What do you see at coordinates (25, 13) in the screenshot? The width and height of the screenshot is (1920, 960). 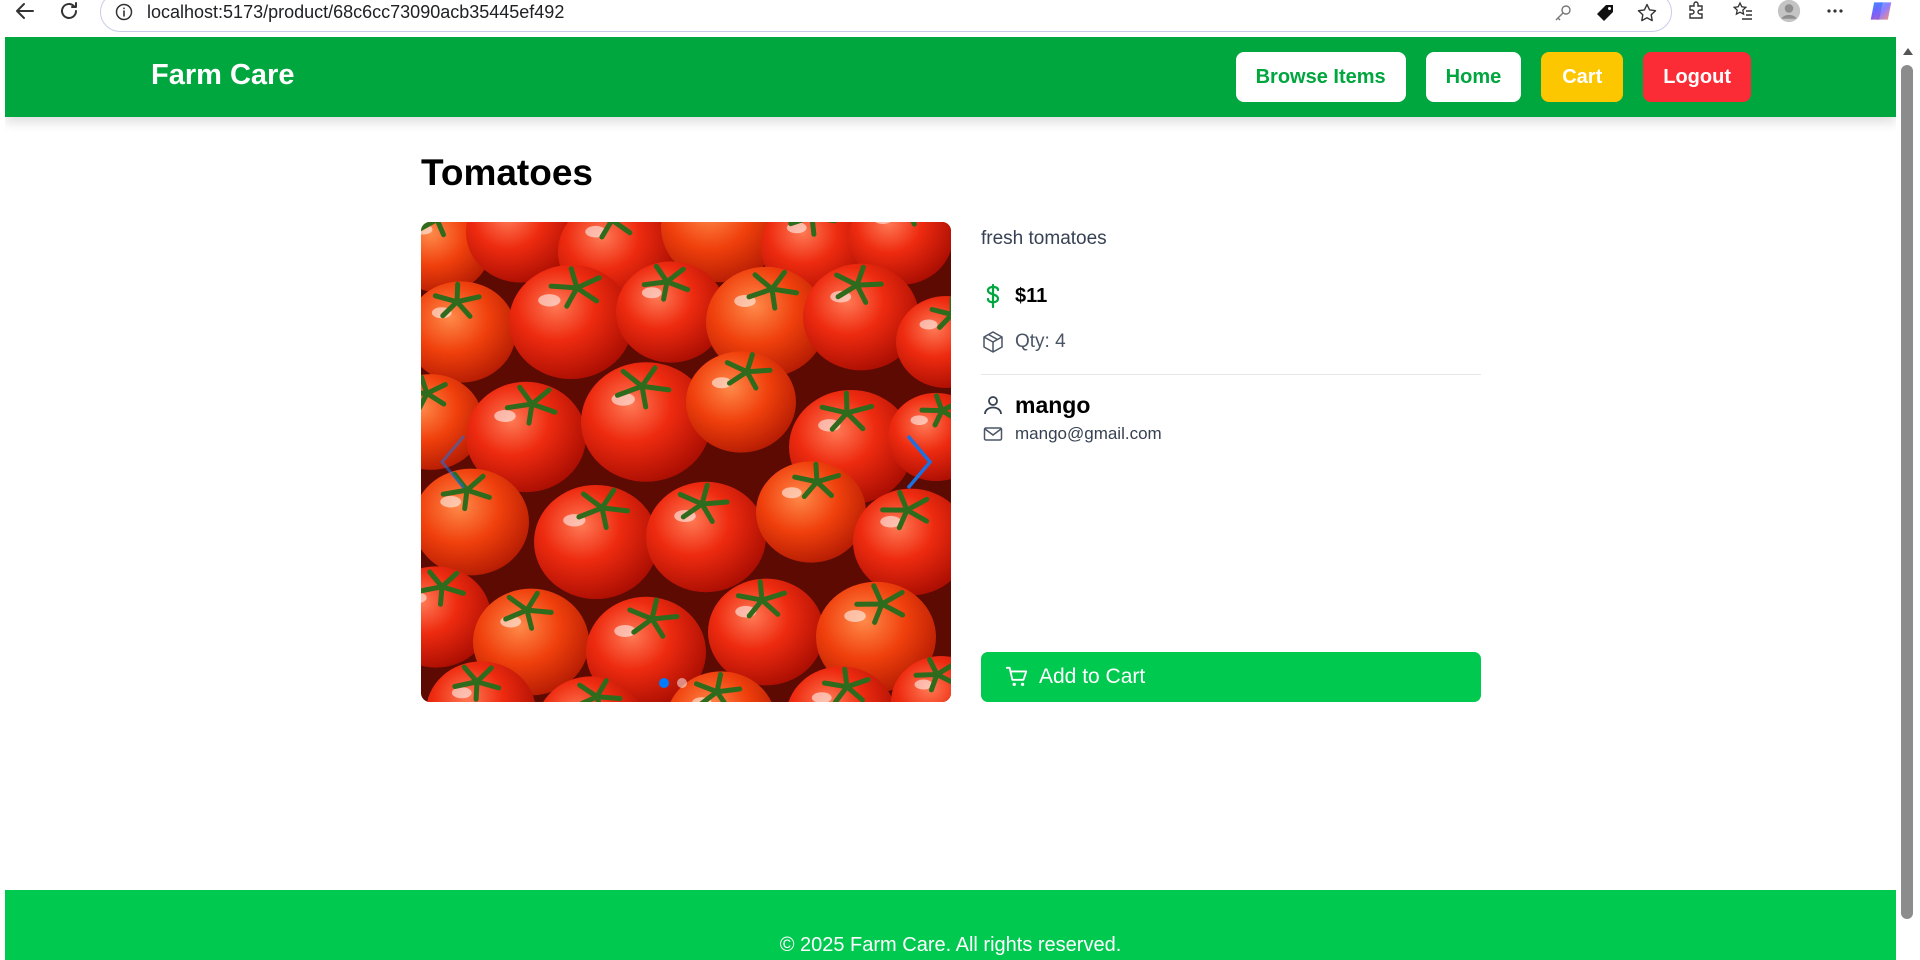 I see `back-icon` at bounding box center [25, 13].